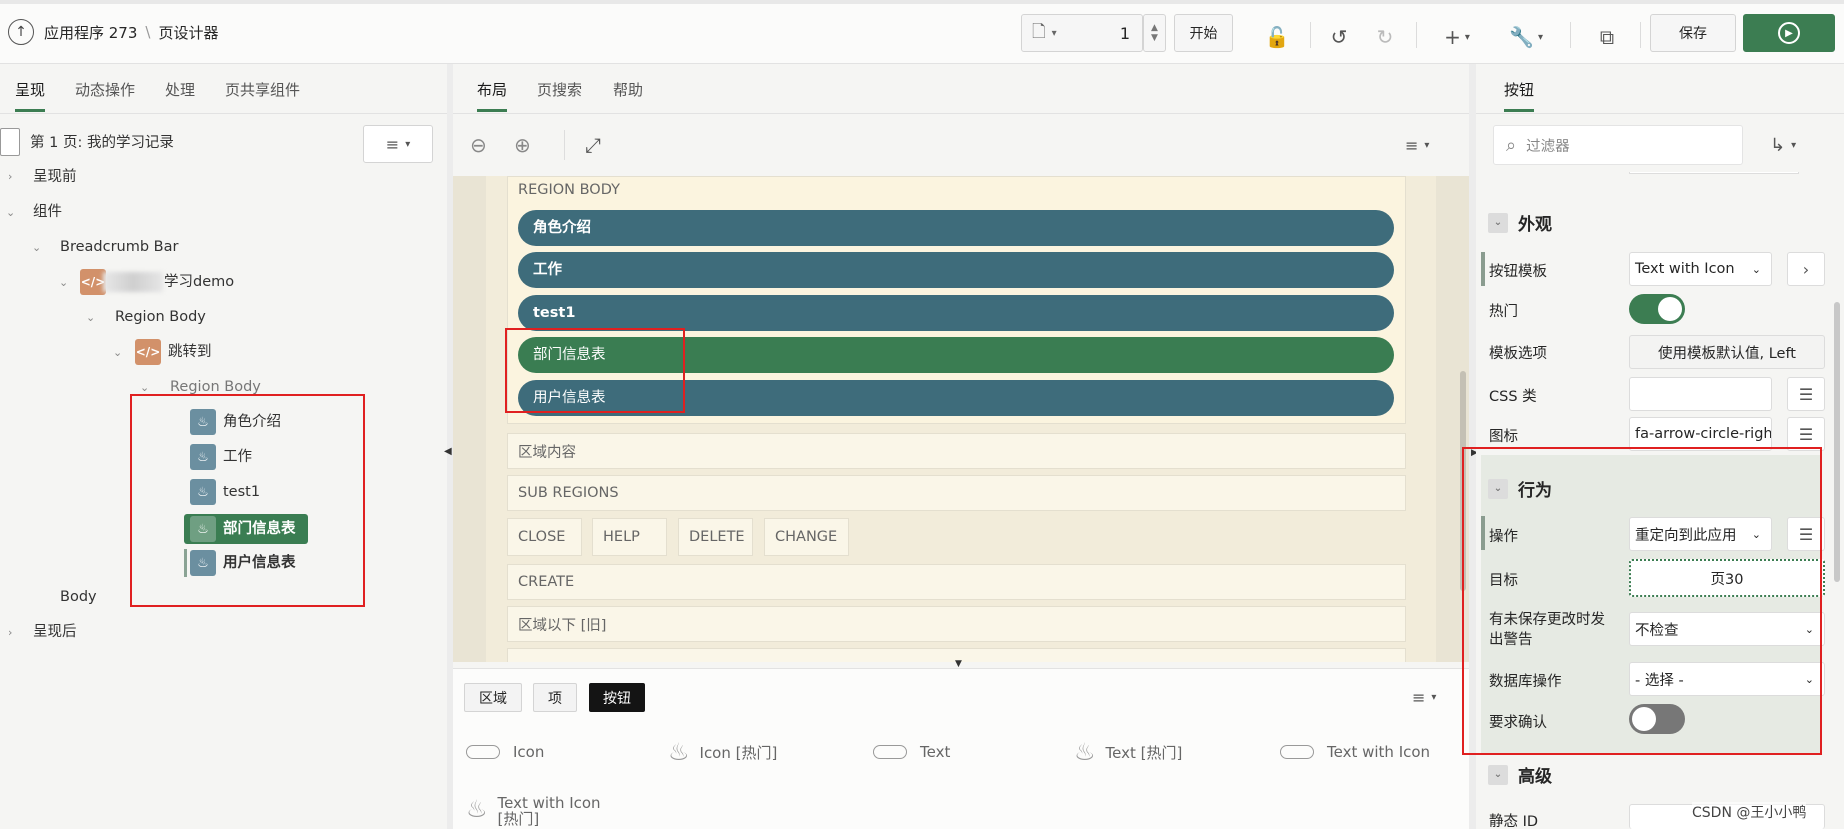 The width and height of the screenshot is (1844, 829). Describe the element at coordinates (1548, 146) in the screenshot. I see `filter-placeholder: 过滤器` at that location.